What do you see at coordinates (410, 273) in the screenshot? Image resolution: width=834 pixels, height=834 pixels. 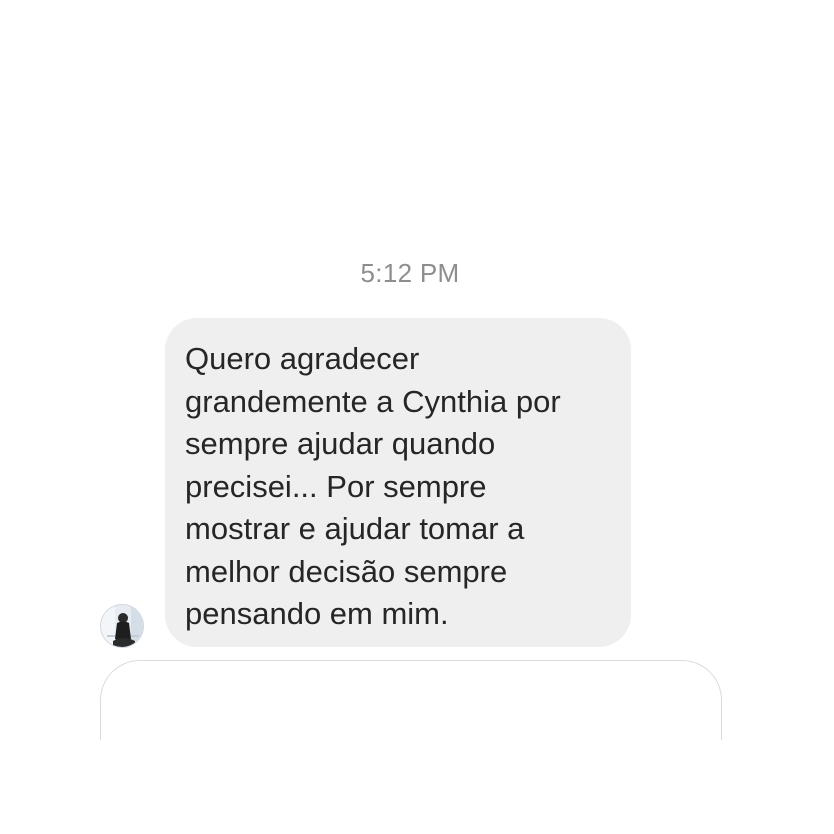 I see `message-timestamp: 5:12 PM` at bounding box center [410, 273].